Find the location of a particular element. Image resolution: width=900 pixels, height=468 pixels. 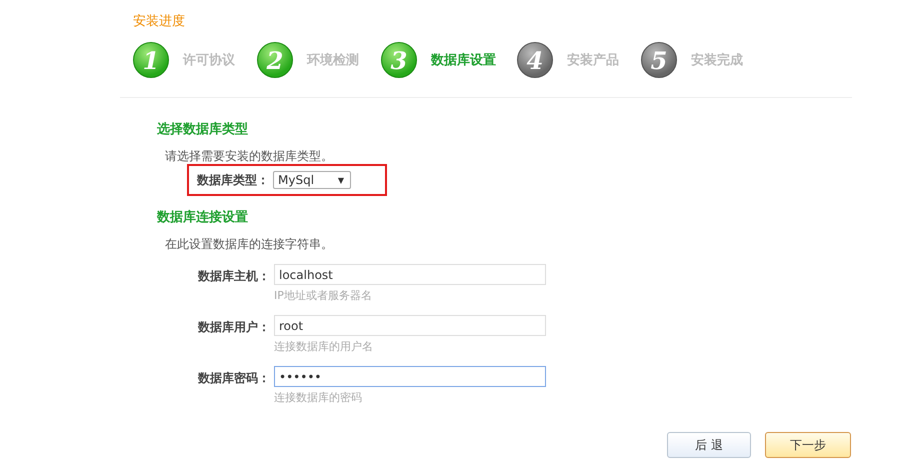

step-label: 安装完成 is located at coordinates (717, 60).